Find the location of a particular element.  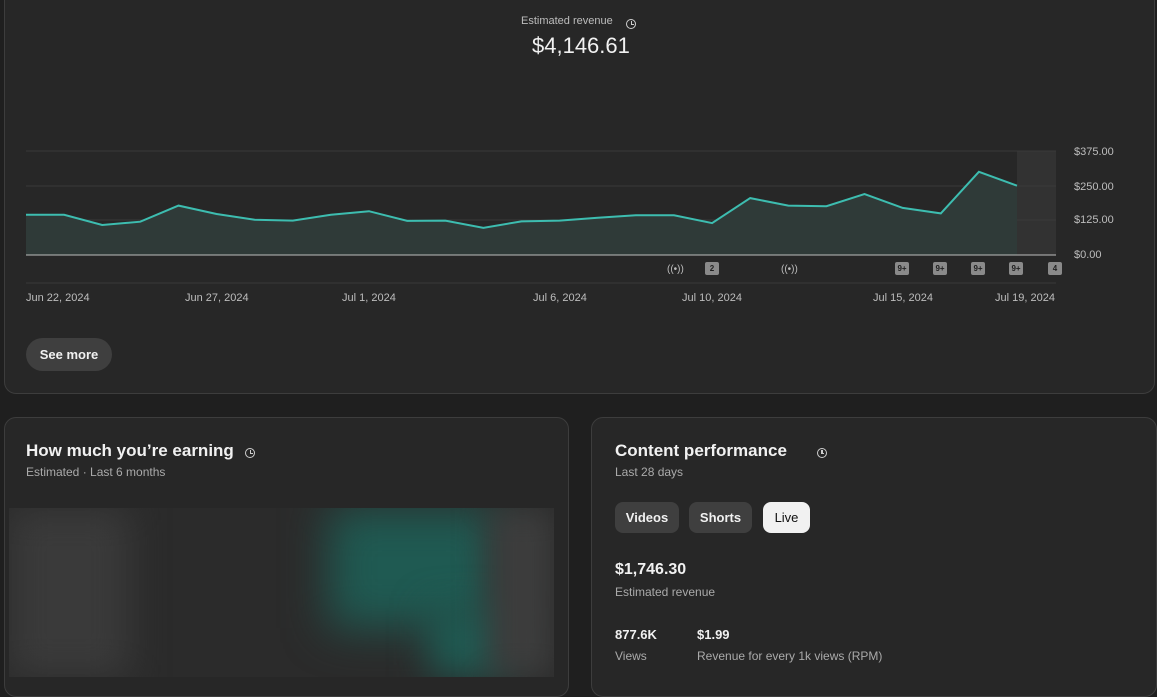

views-value: 877.6K is located at coordinates (636, 634).